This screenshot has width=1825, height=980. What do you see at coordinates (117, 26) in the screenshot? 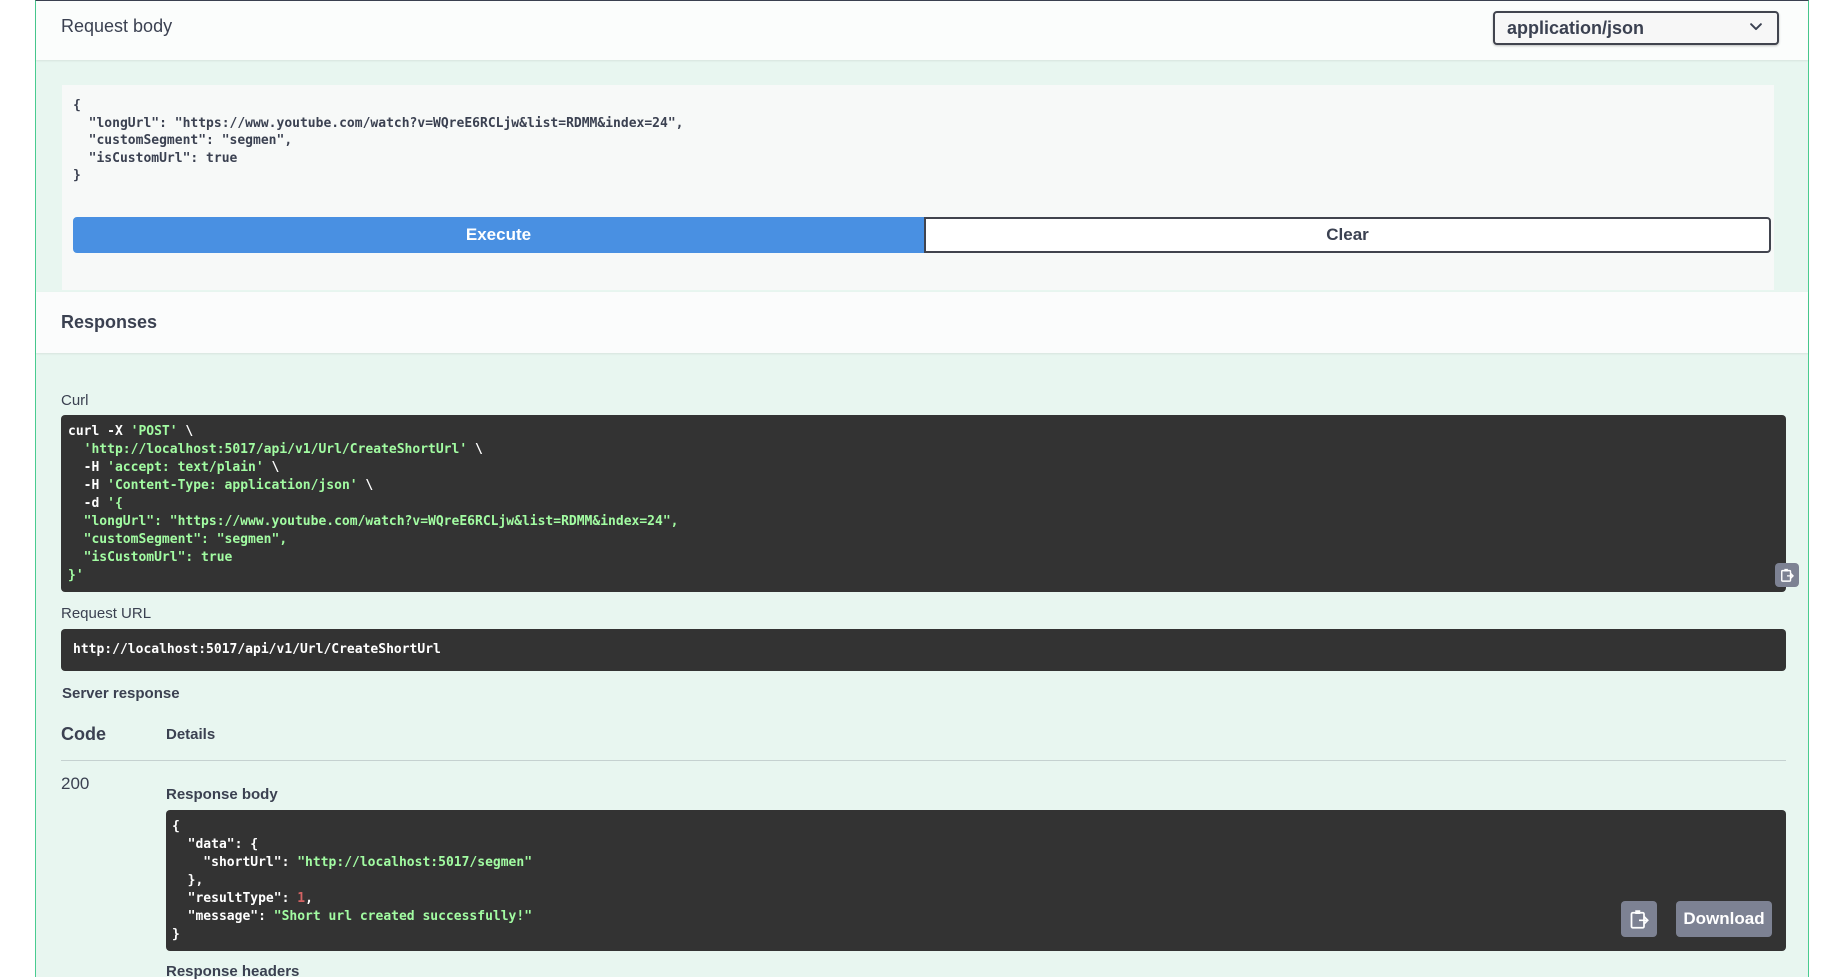
I see `request-body-title: Request body` at bounding box center [117, 26].